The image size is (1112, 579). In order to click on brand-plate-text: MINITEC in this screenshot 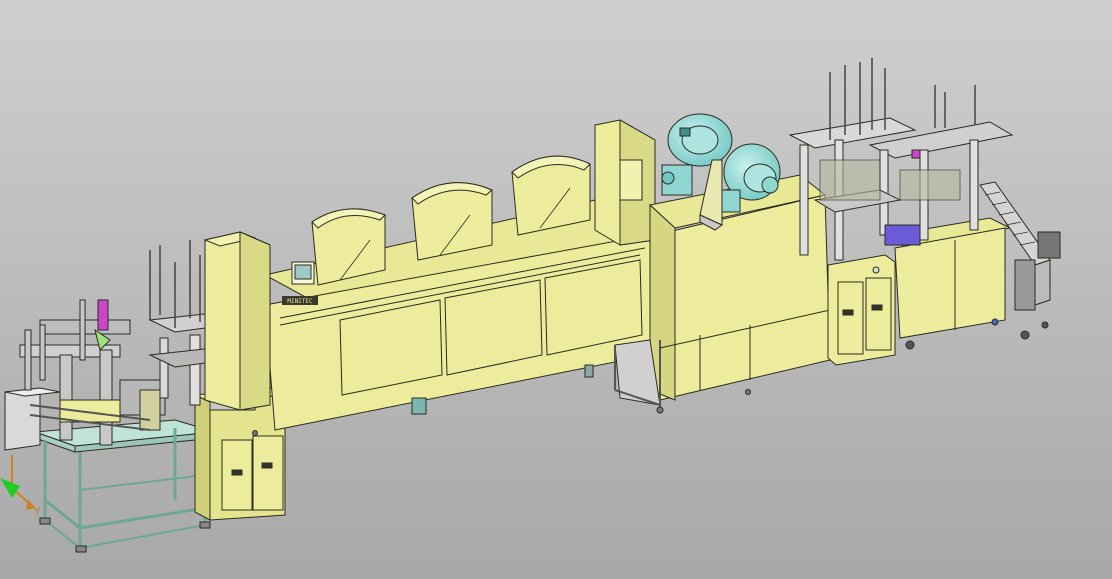, I will do `click(300, 301)`.